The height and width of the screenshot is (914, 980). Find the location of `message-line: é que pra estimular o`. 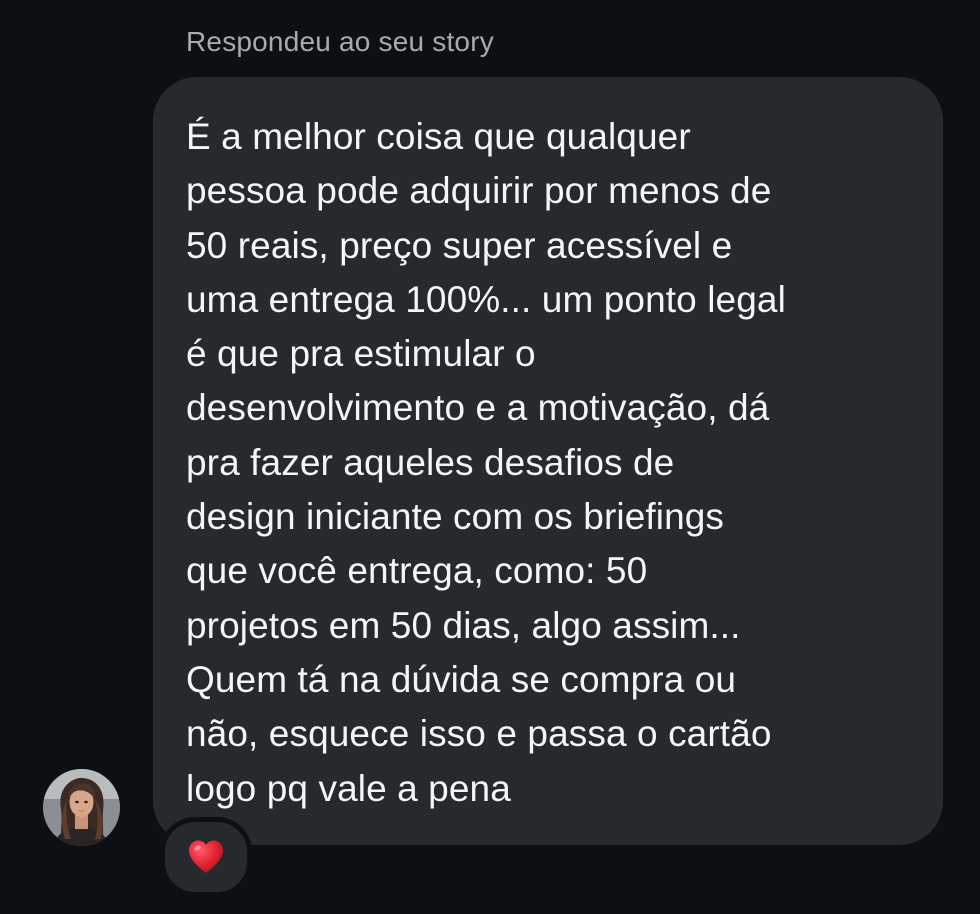

message-line: é que pra estimular o is located at coordinates (361, 354).